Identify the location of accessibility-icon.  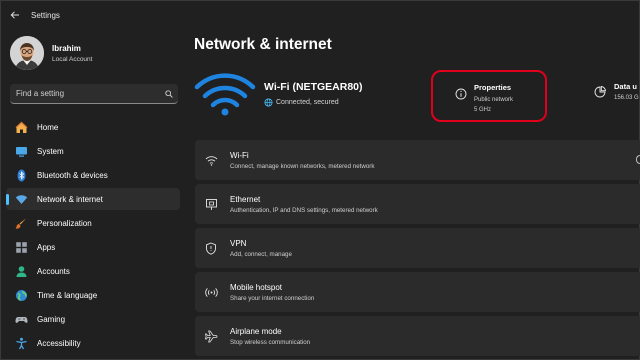
(21, 343).